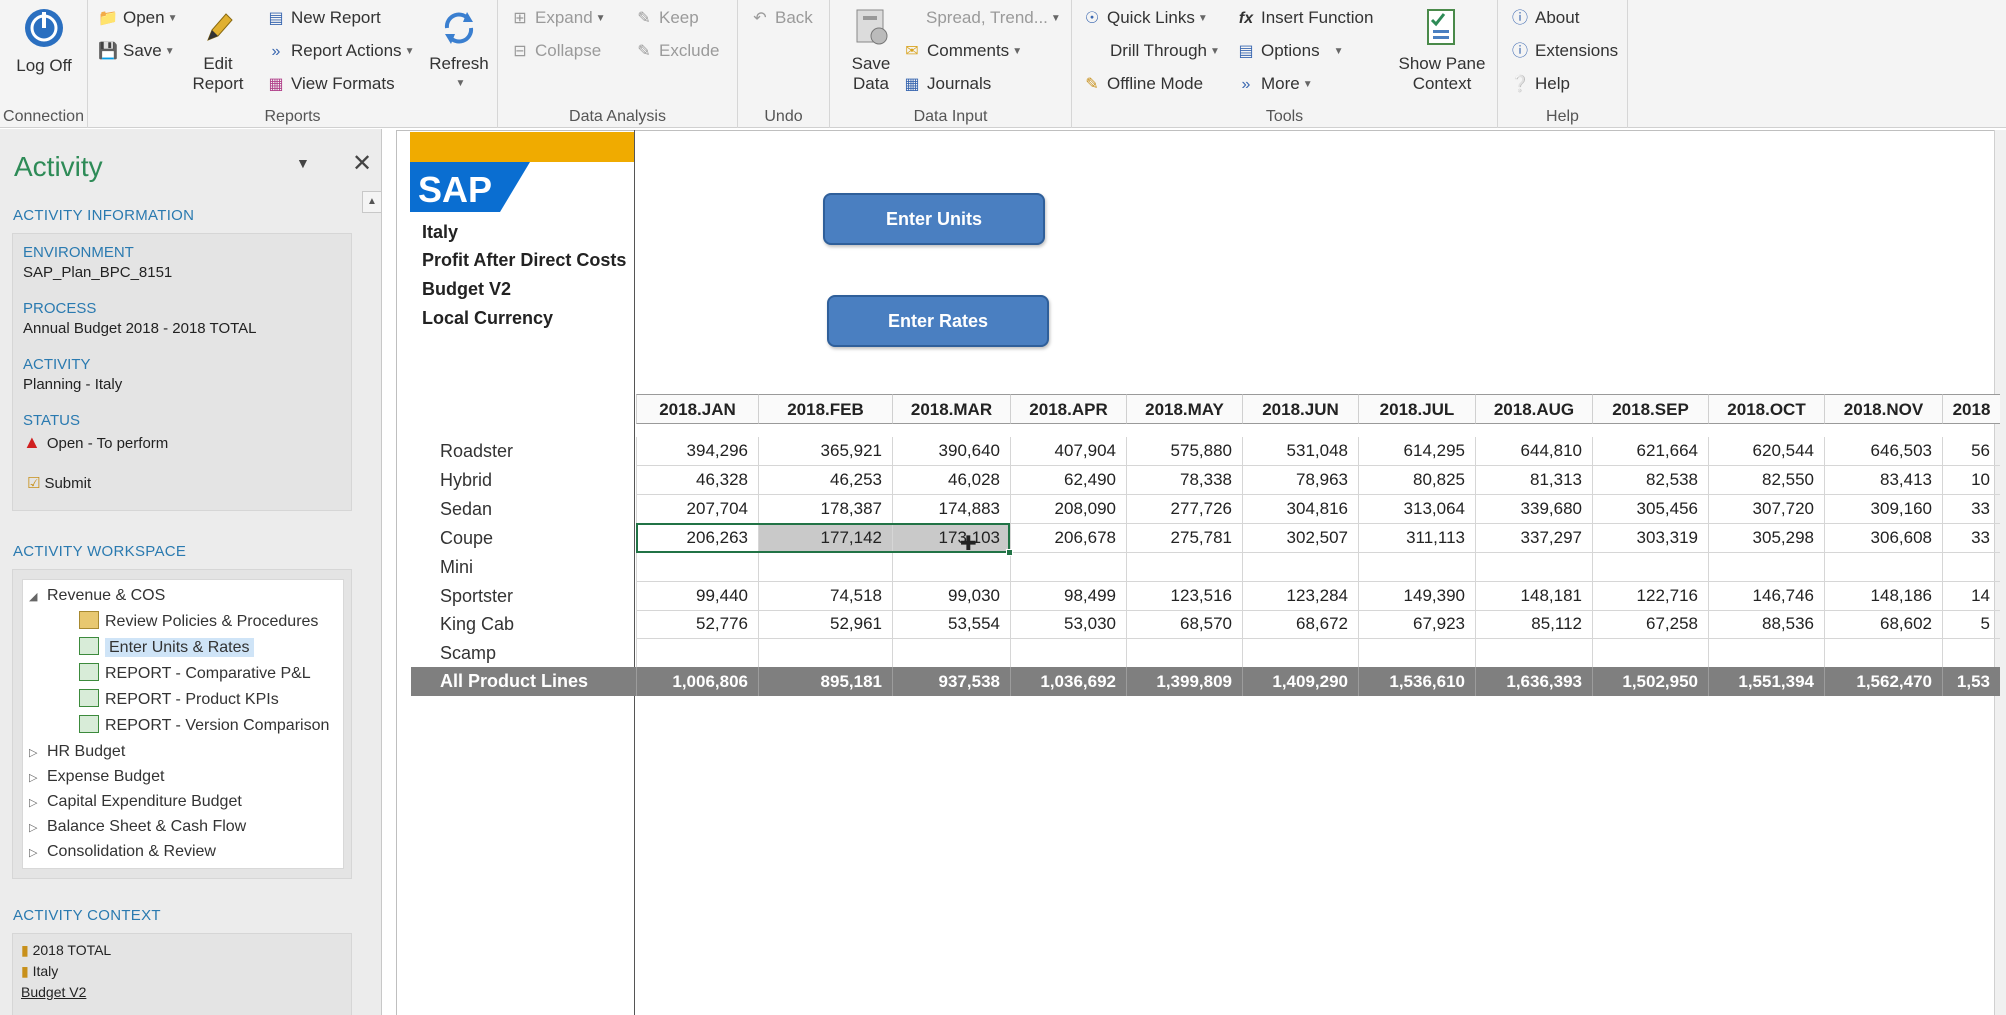 This screenshot has height=1015, width=2006. Describe the element at coordinates (1533, 509) in the screenshot. I see `data-cell: 339,680` at that location.